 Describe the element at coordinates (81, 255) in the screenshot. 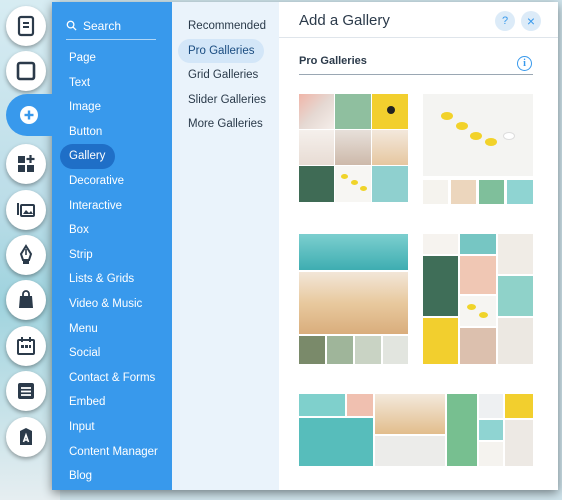

I see `category-item-strip: Strip` at that location.